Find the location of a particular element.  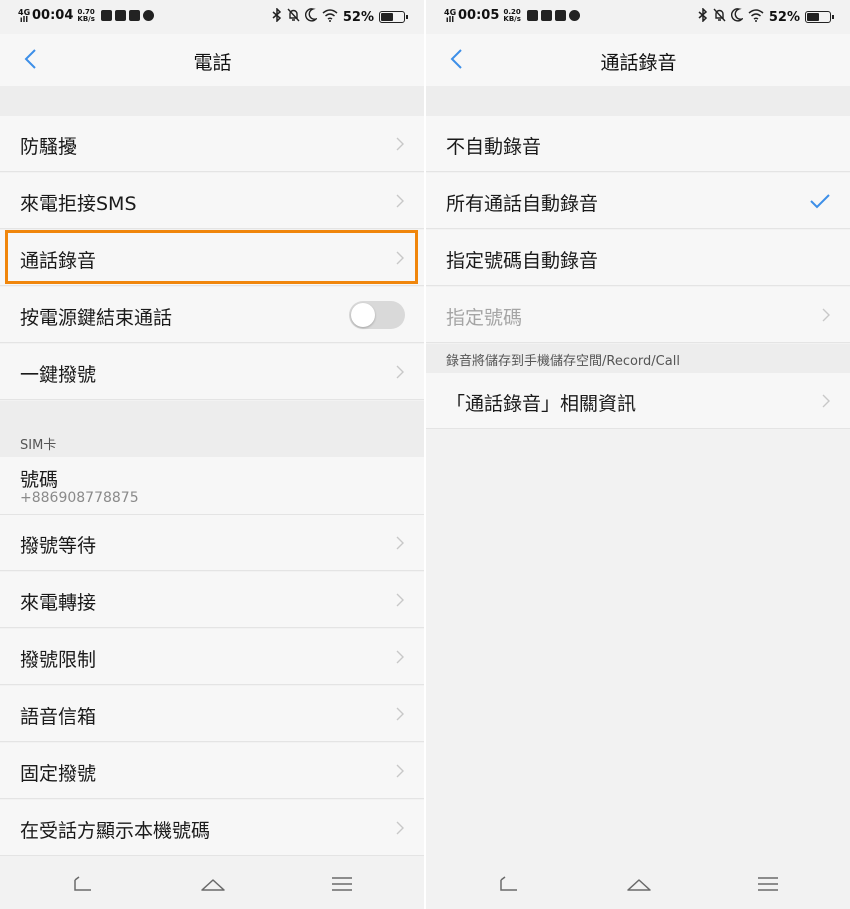

setting-label: 防騷擾 is located at coordinates (49, 147).